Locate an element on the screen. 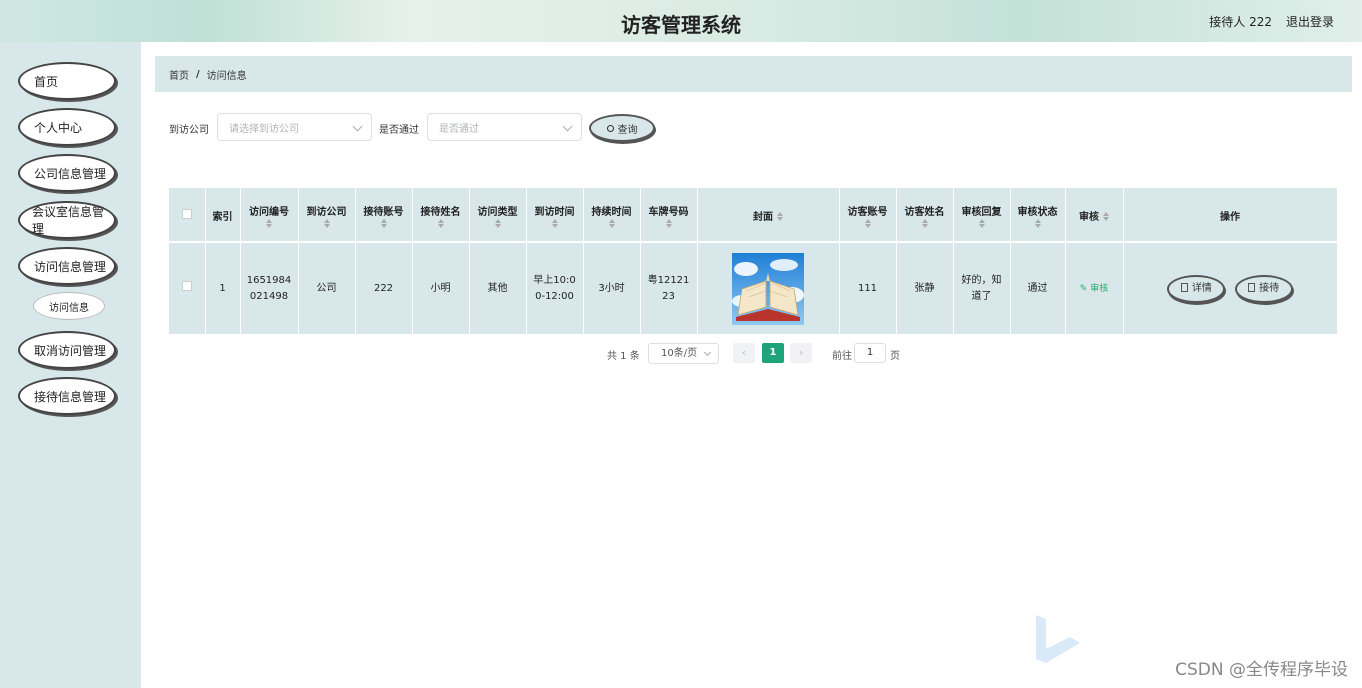  header-label: 审核状态 is located at coordinates (1037, 212).